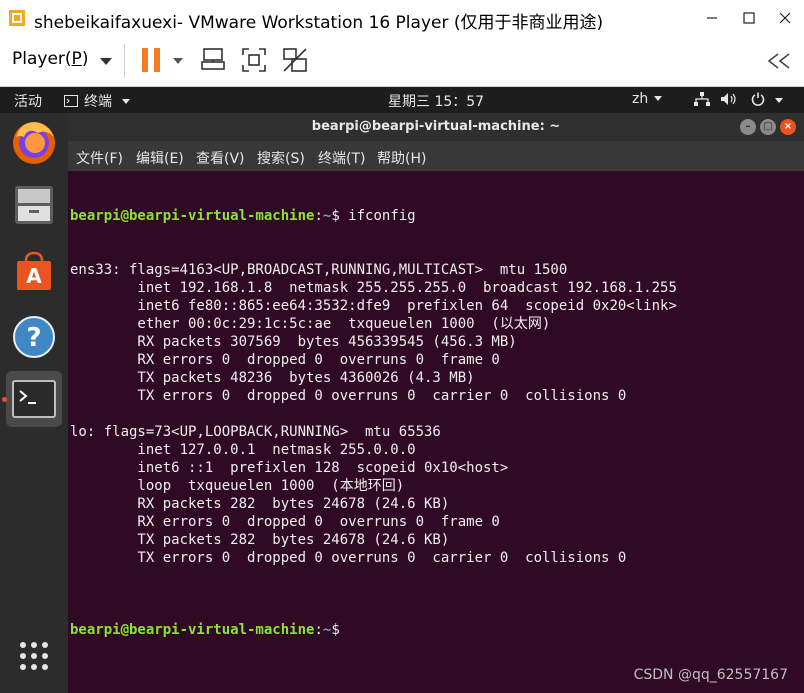 This screenshot has height=693, width=804. I want to click on files-icon, so click(34, 205).